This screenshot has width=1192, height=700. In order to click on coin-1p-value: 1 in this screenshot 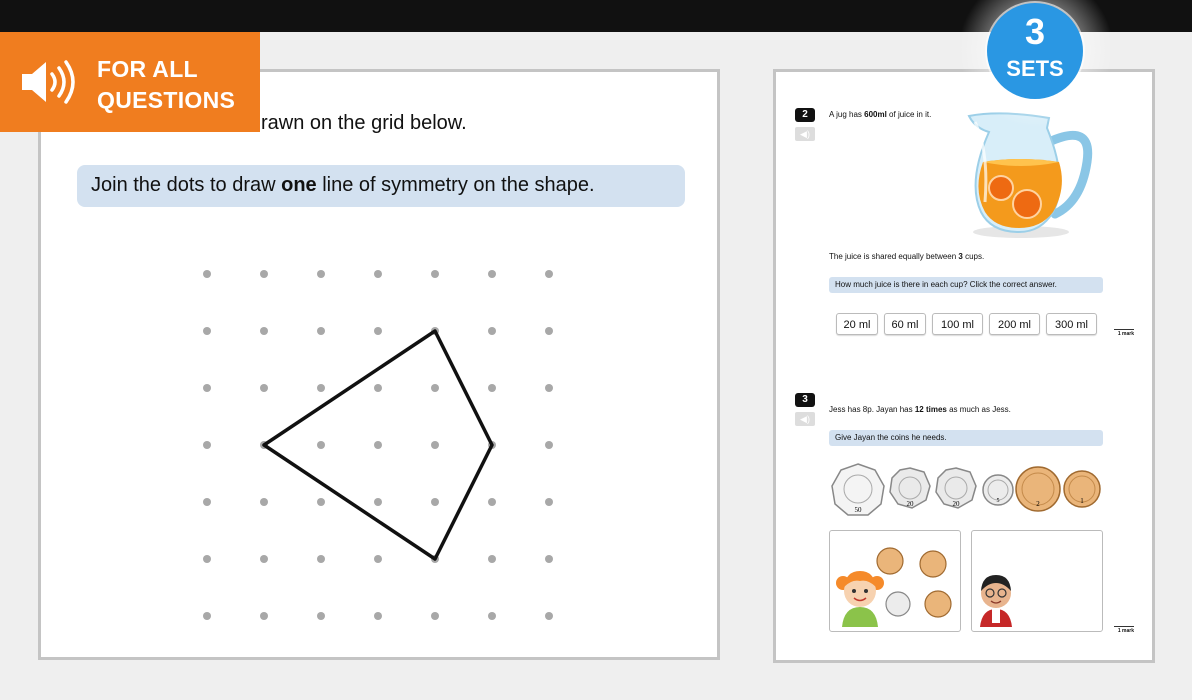, I will do `click(1082, 501)`.